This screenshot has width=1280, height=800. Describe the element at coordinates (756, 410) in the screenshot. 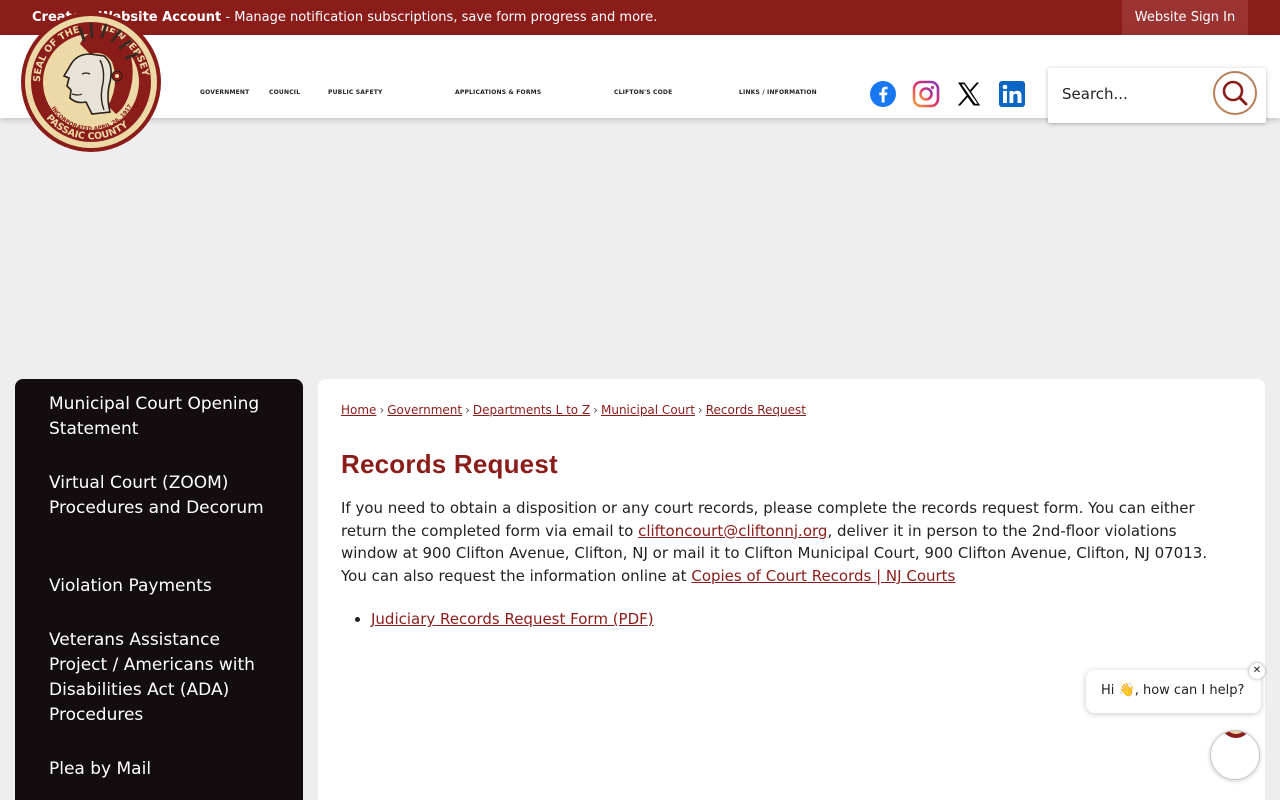

I see `breadcrumb-records-request: Records Request` at that location.